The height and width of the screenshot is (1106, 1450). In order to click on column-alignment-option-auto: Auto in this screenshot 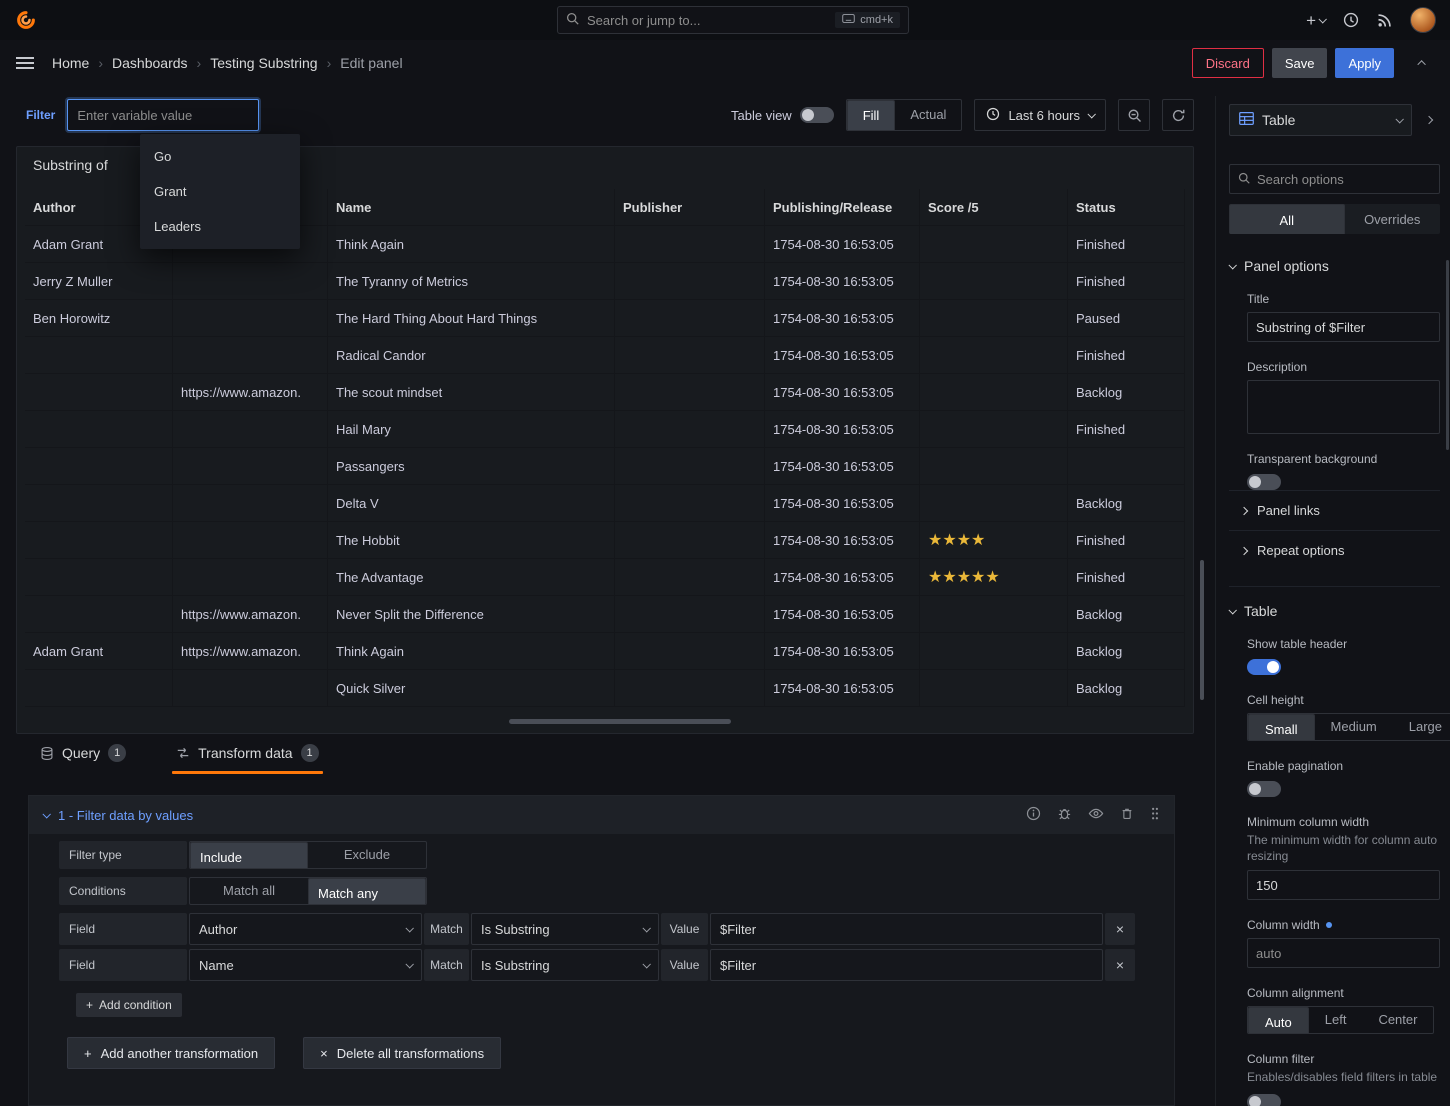, I will do `click(1278, 1020)`.